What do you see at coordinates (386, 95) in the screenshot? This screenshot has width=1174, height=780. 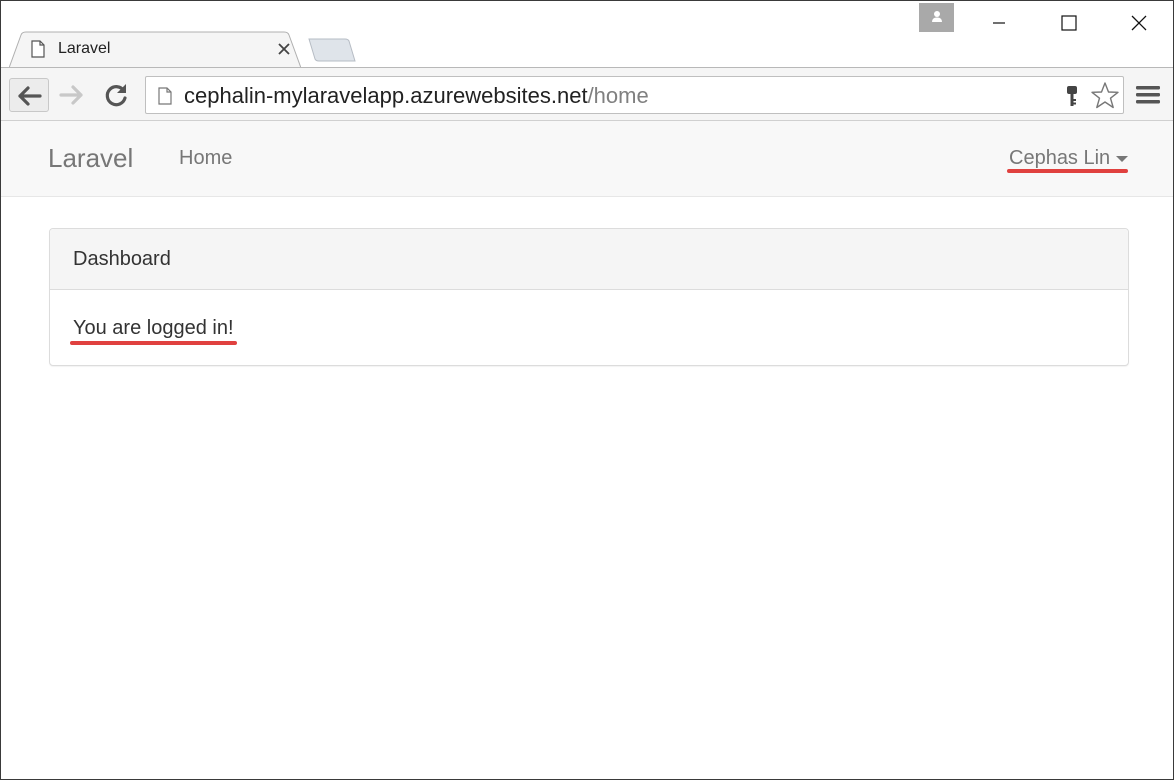 I see `url-host: cephalin-mylaravelapp.azurewebsites.net` at bounding box center [386, 95].